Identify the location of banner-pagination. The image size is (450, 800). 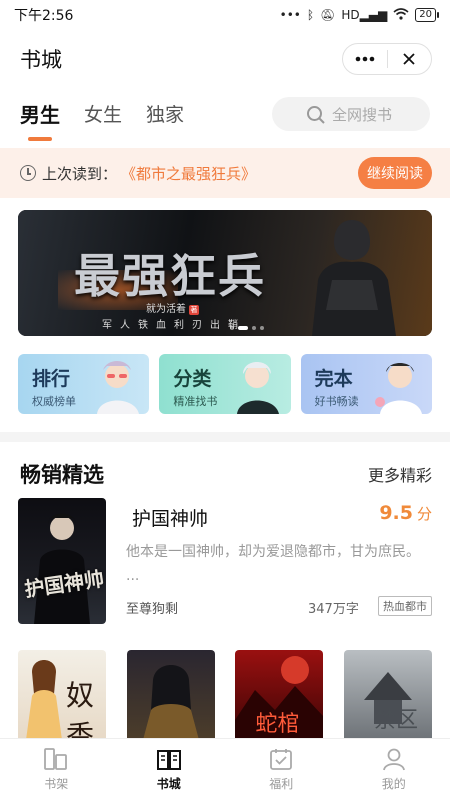
(247, 328).